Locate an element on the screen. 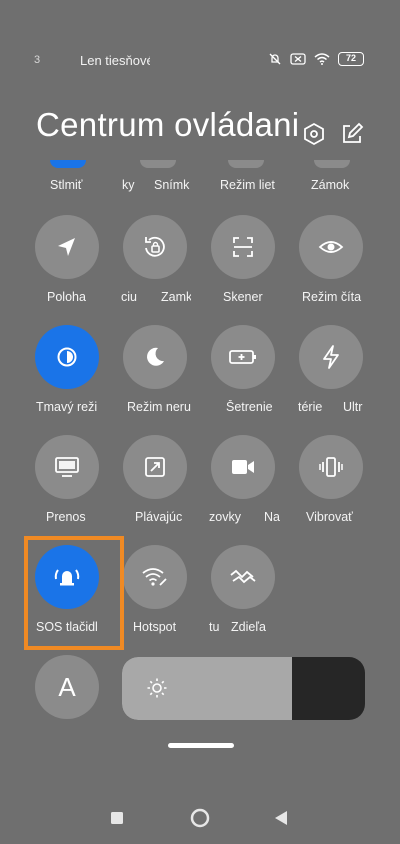  label-lock: Zámok is located at coordinates (330, 185).